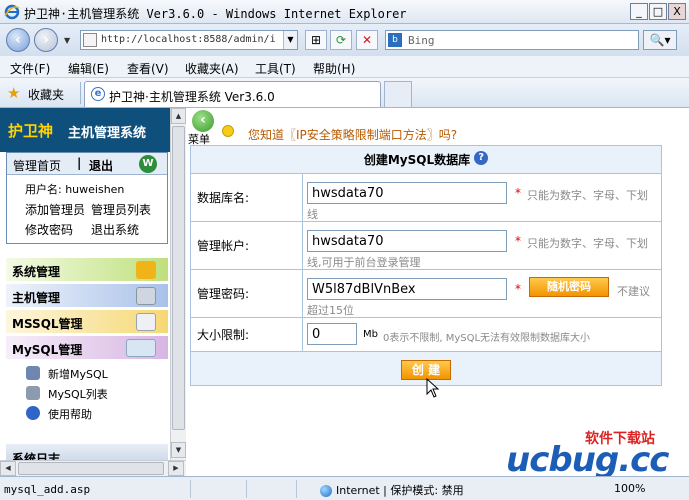 The image size is (689, 500). Describe the element at coordinates (36, 272) in the screenshot. I see `category-system-label: 系统管理` at that location.